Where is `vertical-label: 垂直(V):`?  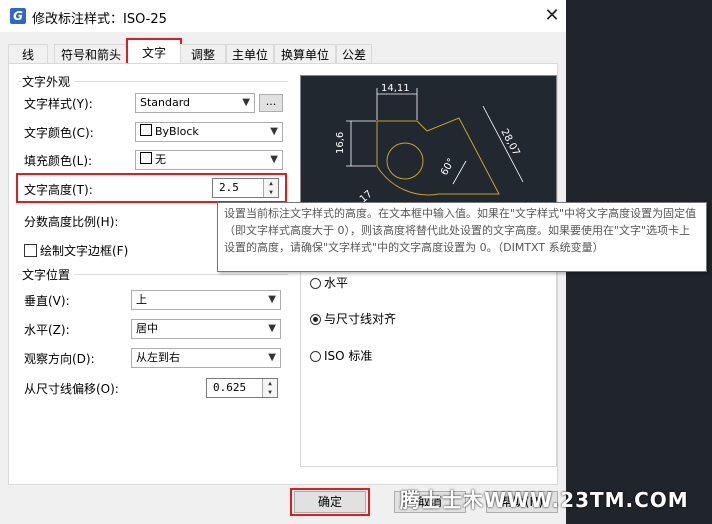 vertical-label: 垂直(V): is located at coordinates (47, 301).